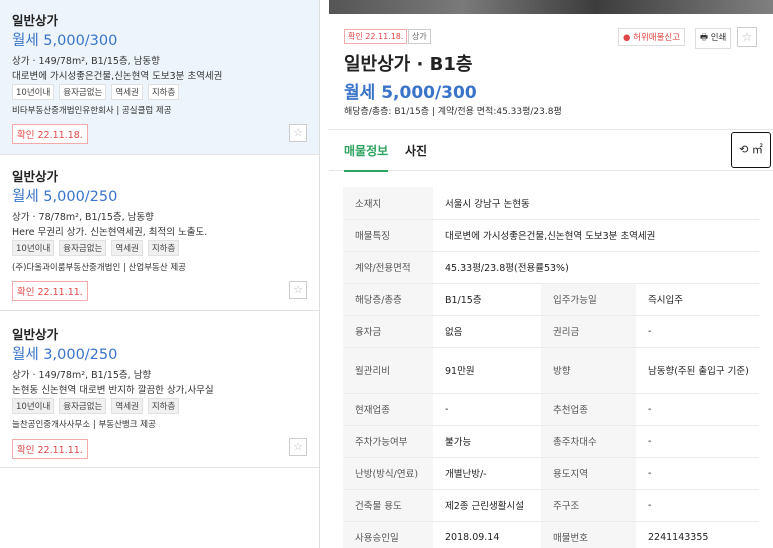  Describe the element at coordinates (117, 76) in the screenshot. I see `listing-desc: 대로변에 가시성좋은건물,신논현역 도보3분 초역세권` at that location.